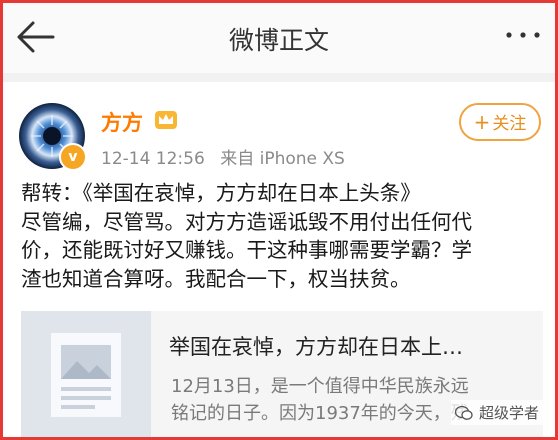 The image size is (558, 440). I want to click on post-line: 帮转：《举国在哀悼，方方却在日本上头条》, so click(221, 193).